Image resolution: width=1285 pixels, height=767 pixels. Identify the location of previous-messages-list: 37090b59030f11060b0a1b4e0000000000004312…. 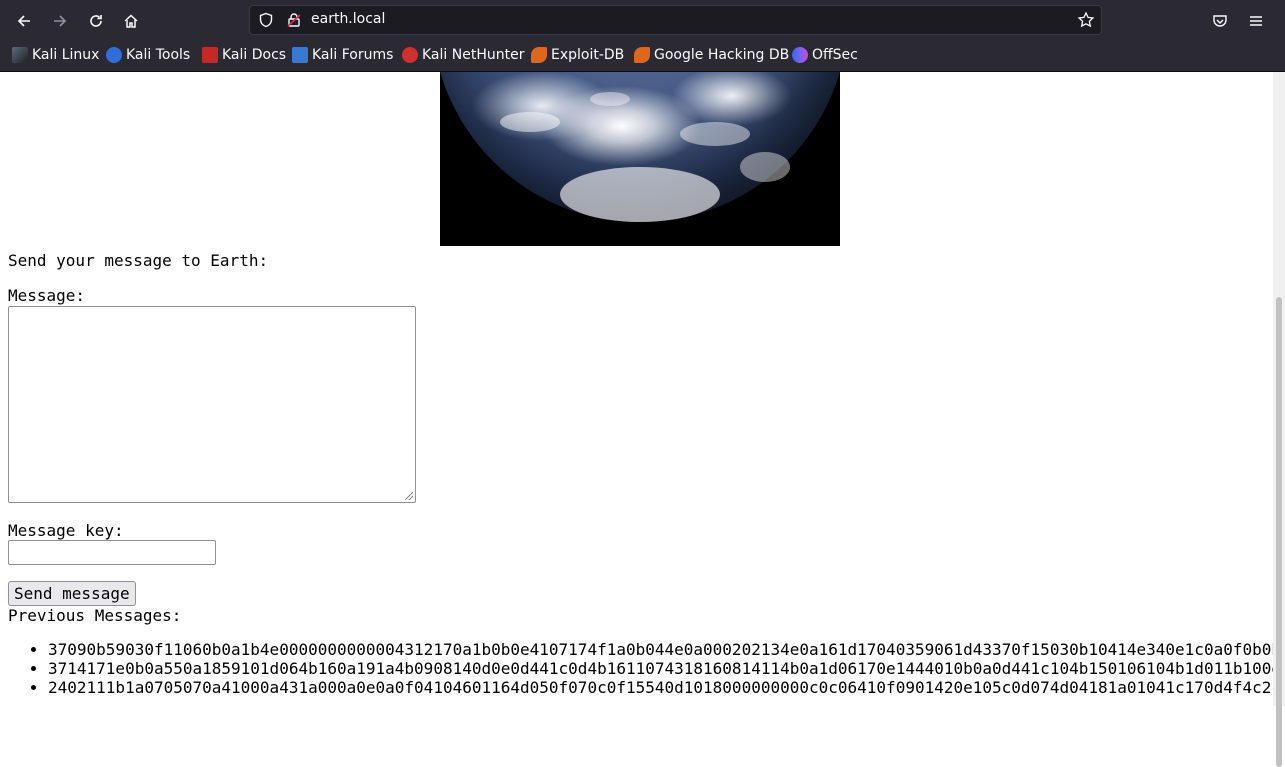
(660, 668).